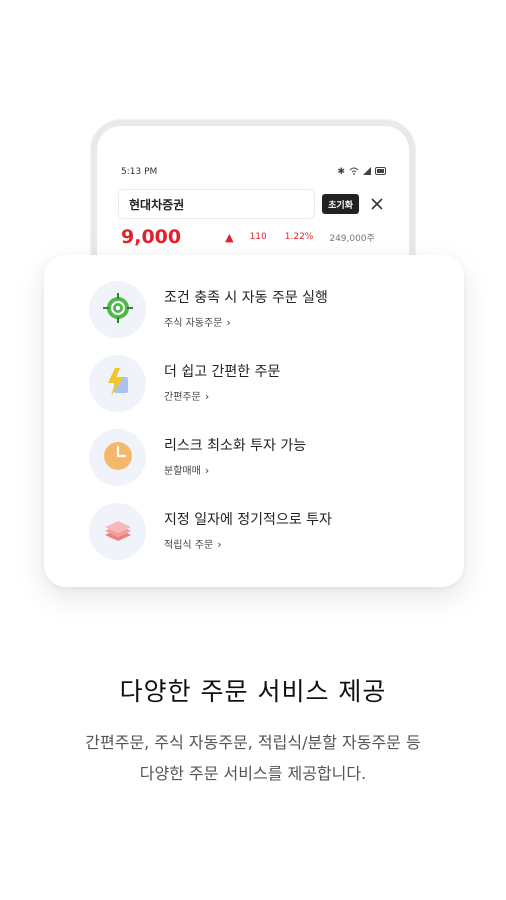 This screenshot has height=900, width=506. Describe the element at coordinates (258, 237) in the screenshot. I see `quote-change: 110` at that location.